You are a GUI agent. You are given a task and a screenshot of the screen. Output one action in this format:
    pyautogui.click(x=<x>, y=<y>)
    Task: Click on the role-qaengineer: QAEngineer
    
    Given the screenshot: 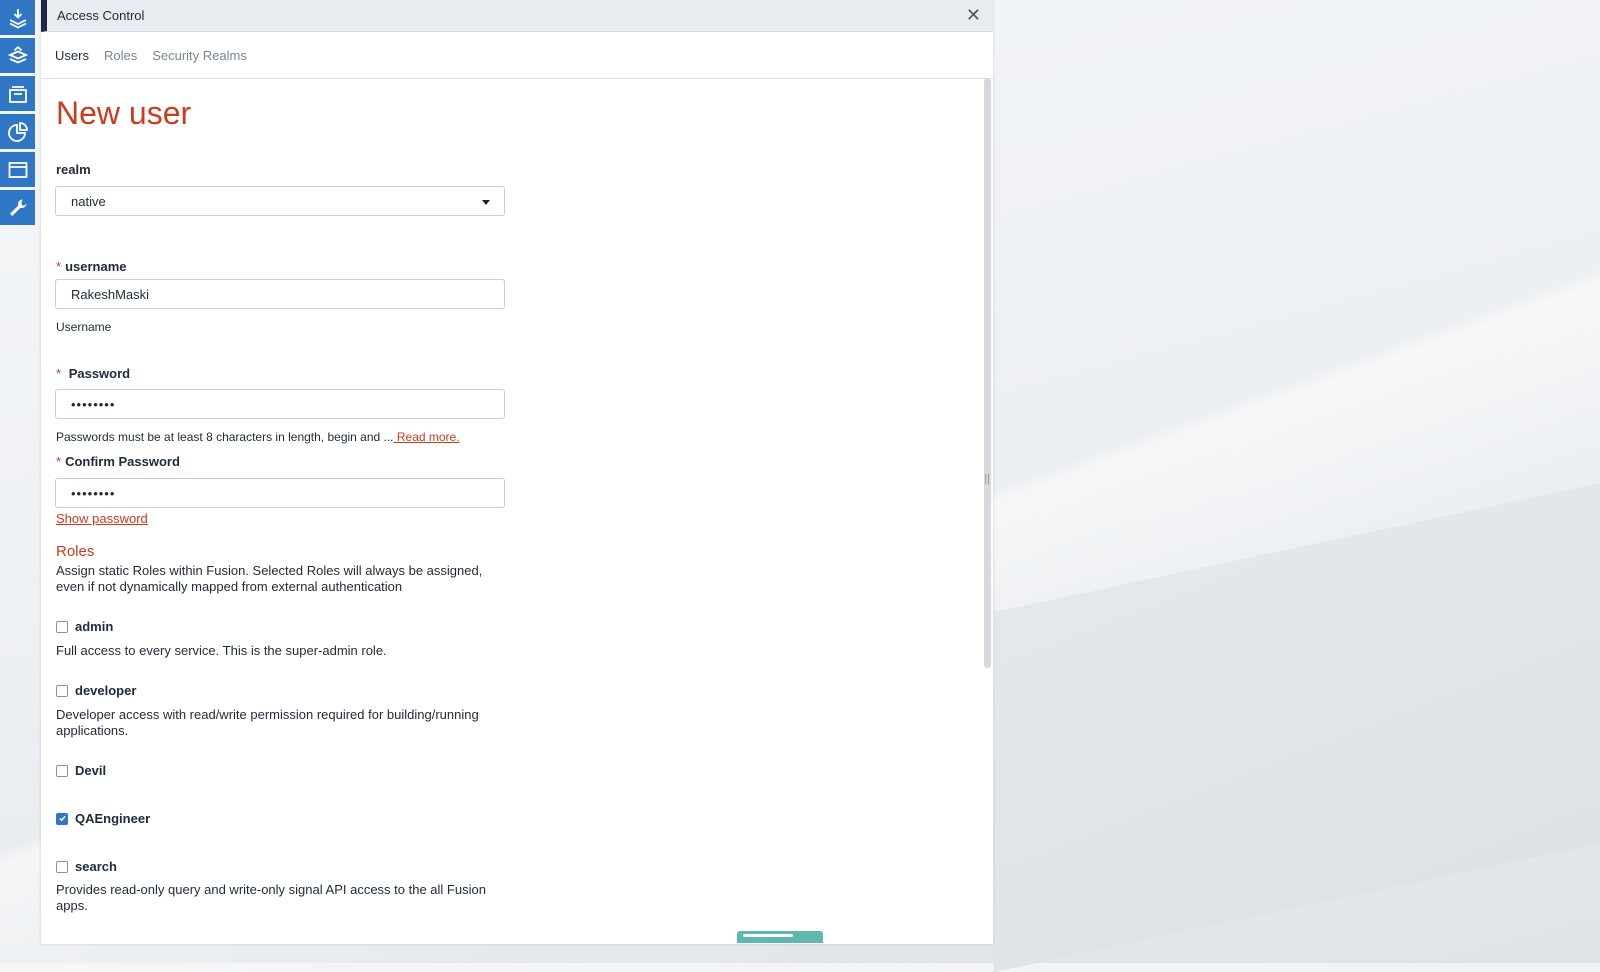 What is the action you would take?
    pyautogui.click(x=103, y=818)
    